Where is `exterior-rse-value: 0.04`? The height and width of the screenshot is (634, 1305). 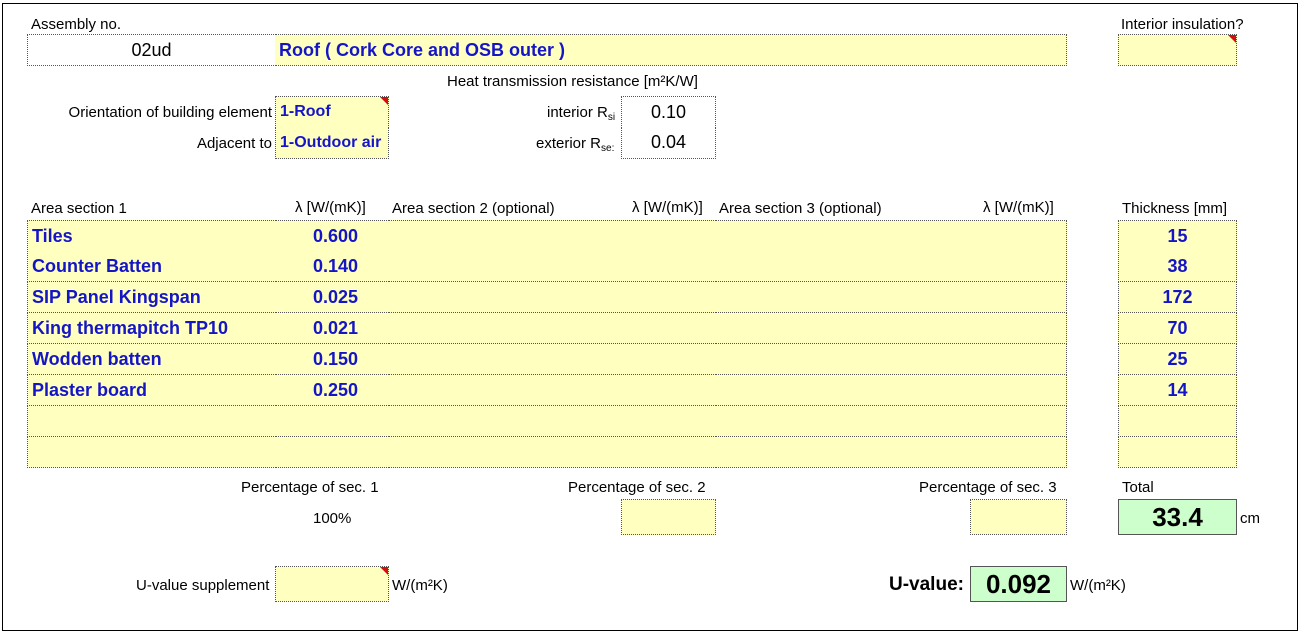 exterior-rse-value: 0.04 is located at coordinates (668, 142).